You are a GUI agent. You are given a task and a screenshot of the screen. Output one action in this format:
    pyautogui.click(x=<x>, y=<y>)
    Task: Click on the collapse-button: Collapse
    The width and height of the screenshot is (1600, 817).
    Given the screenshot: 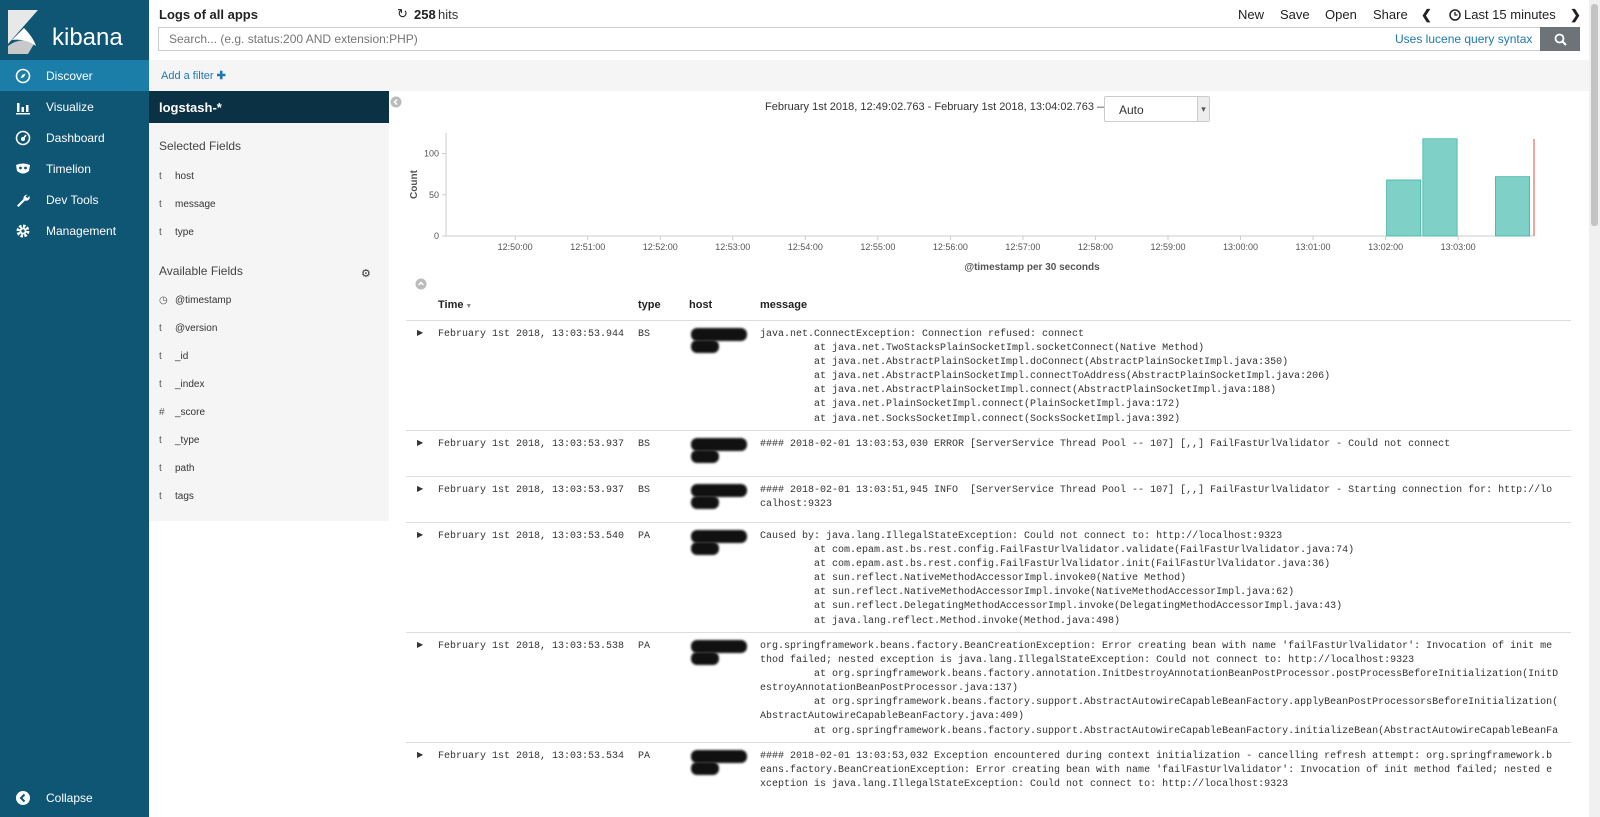 What is the action you would take?
    pyautogui.click(x=74, y=798)
    